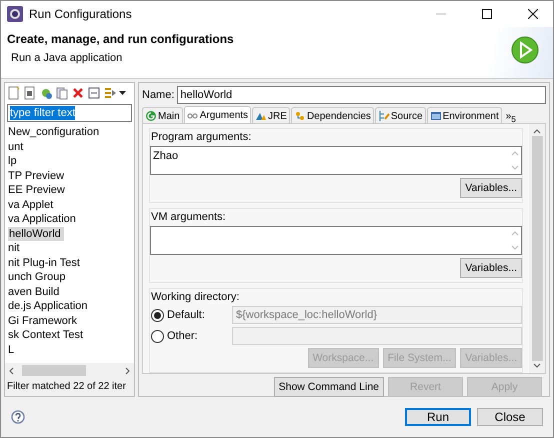 The image size is (554, 438). Describe the element at coordinates (329, 387) in the screenshot. I see `show-command-line-button: Show Command Line` at that location.